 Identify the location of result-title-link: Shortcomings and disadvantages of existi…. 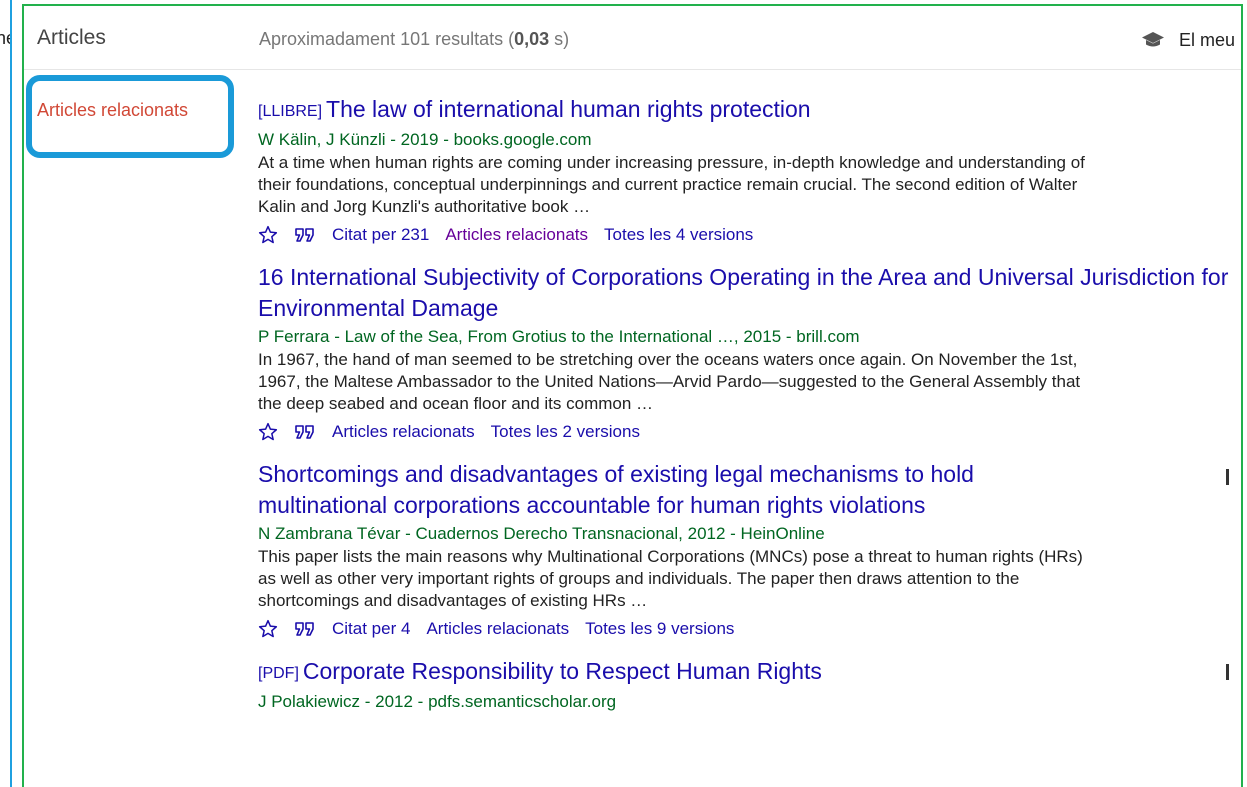
(683, 490).